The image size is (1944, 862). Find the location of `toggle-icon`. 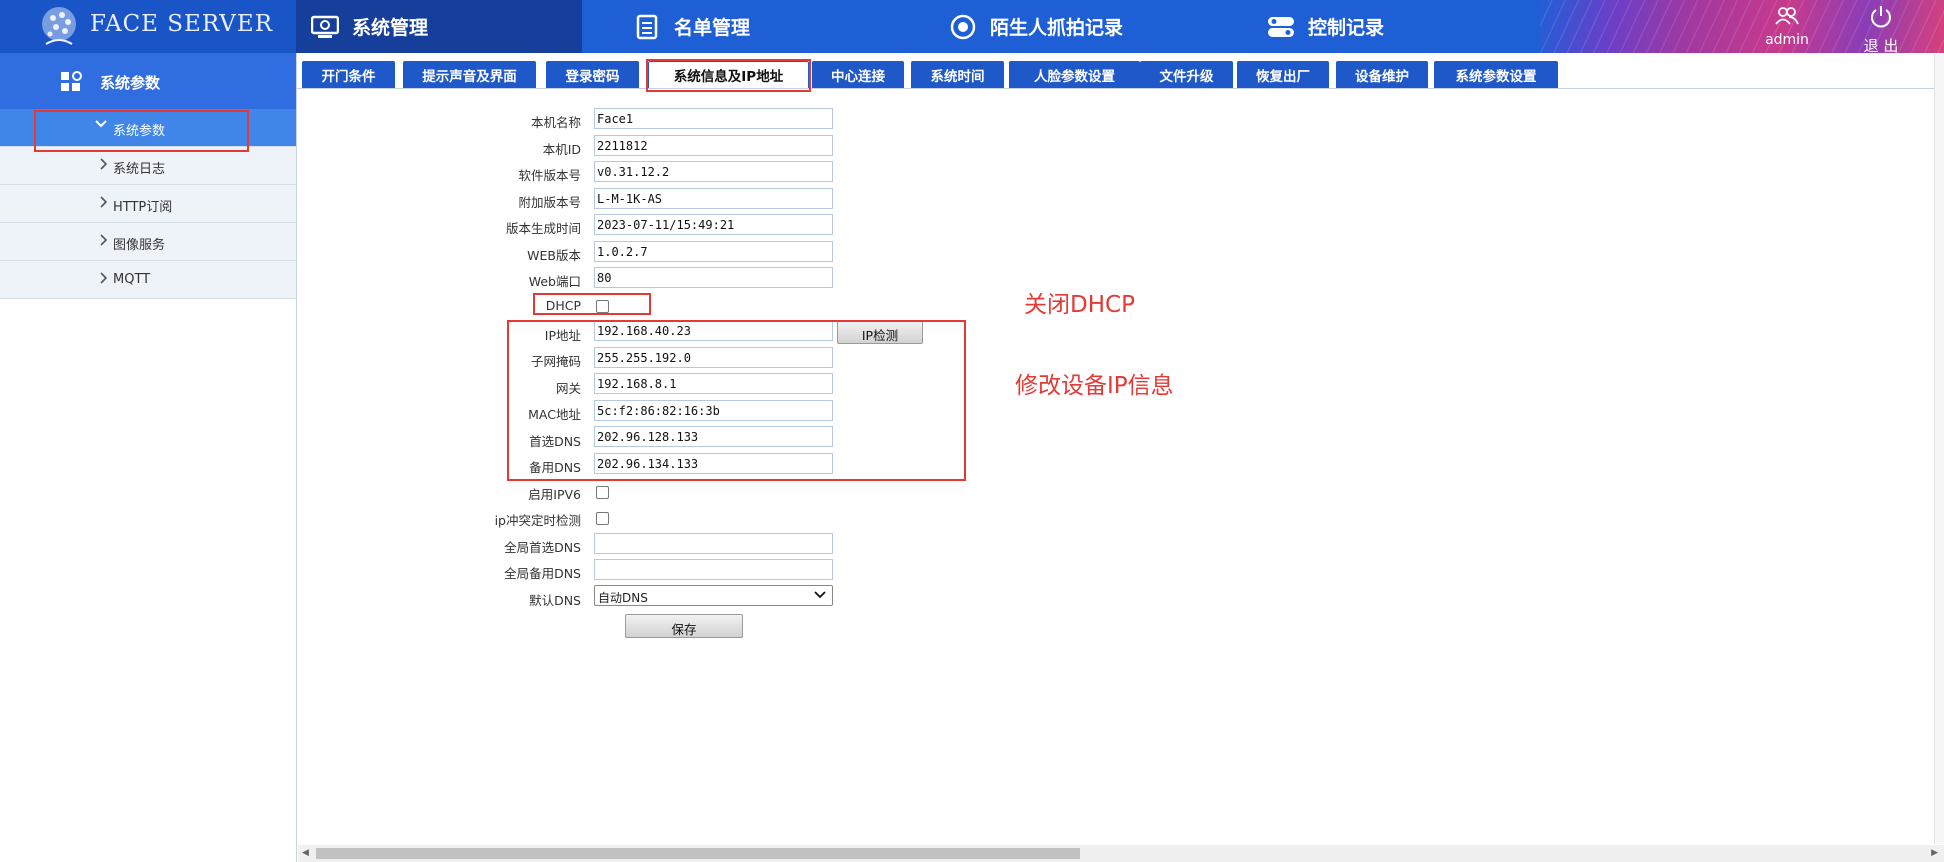

toggle-icon is located at coordinates (1281, 27).